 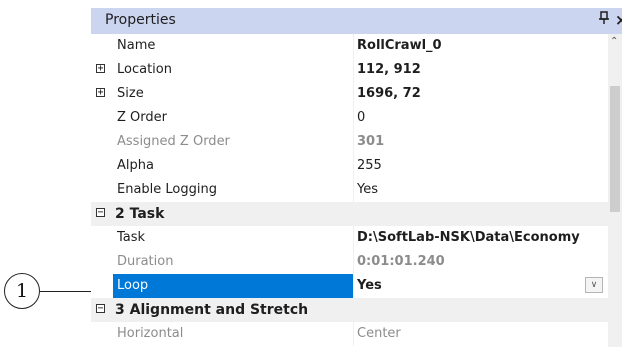 What do you see at coordinates (482, 238) in the screenshot?
I see `property-value: D:\SoftLab-NSK\Data\Economy` at bounding box center [482, 238].